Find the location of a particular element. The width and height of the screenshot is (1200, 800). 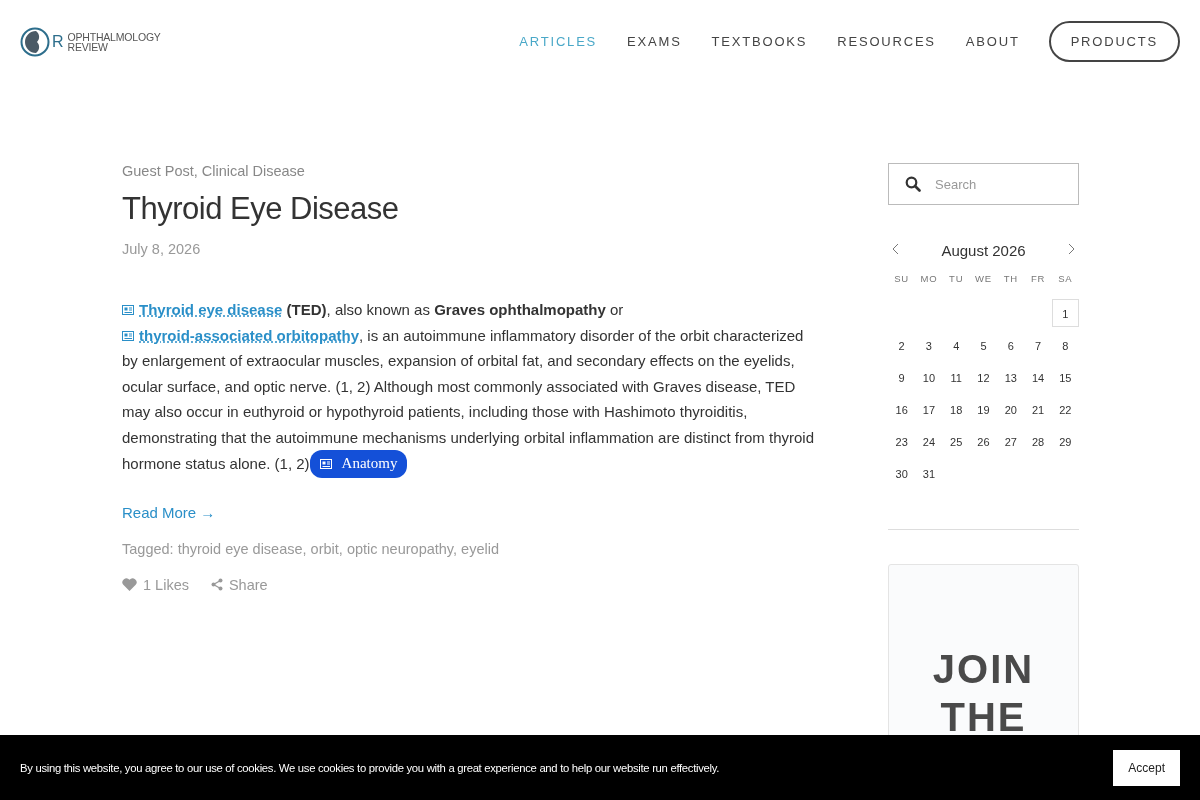

products-button: PRODUCTS is located at coordinates (1114, 41).